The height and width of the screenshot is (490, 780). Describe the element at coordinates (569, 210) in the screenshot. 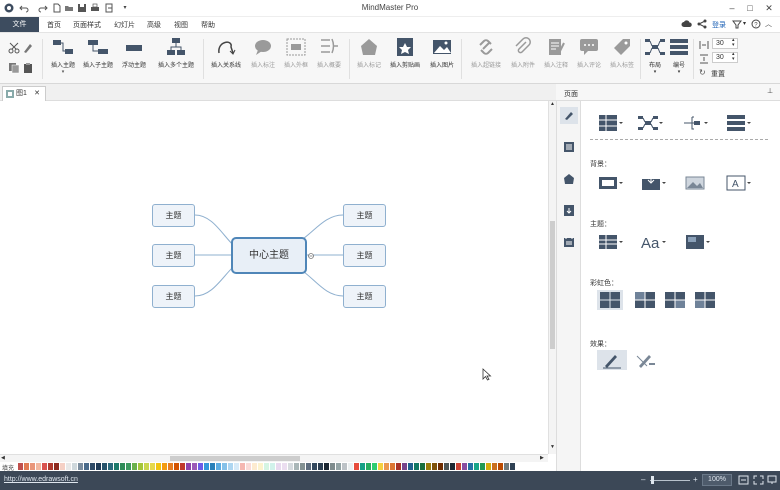

I see `clipart-panel-icon` at that location.